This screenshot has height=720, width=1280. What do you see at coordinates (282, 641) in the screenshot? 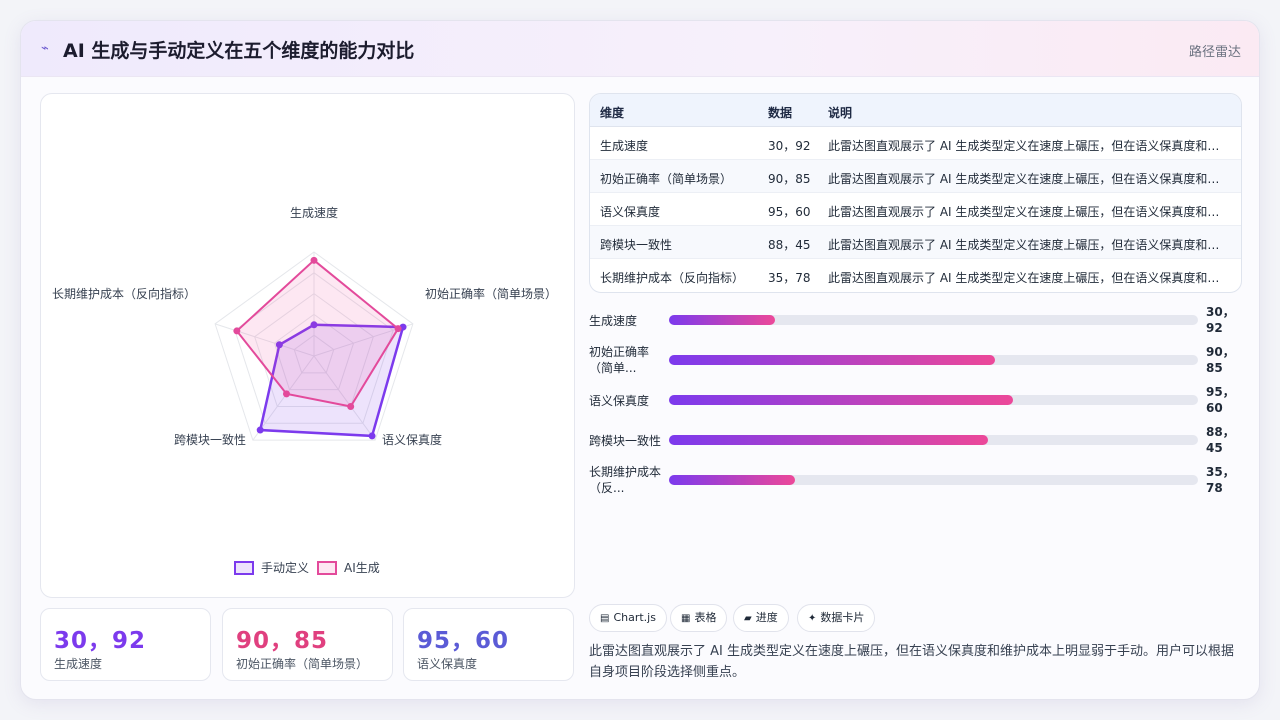
I see `stat-value: 90，85` at bounding box center [282, 641].